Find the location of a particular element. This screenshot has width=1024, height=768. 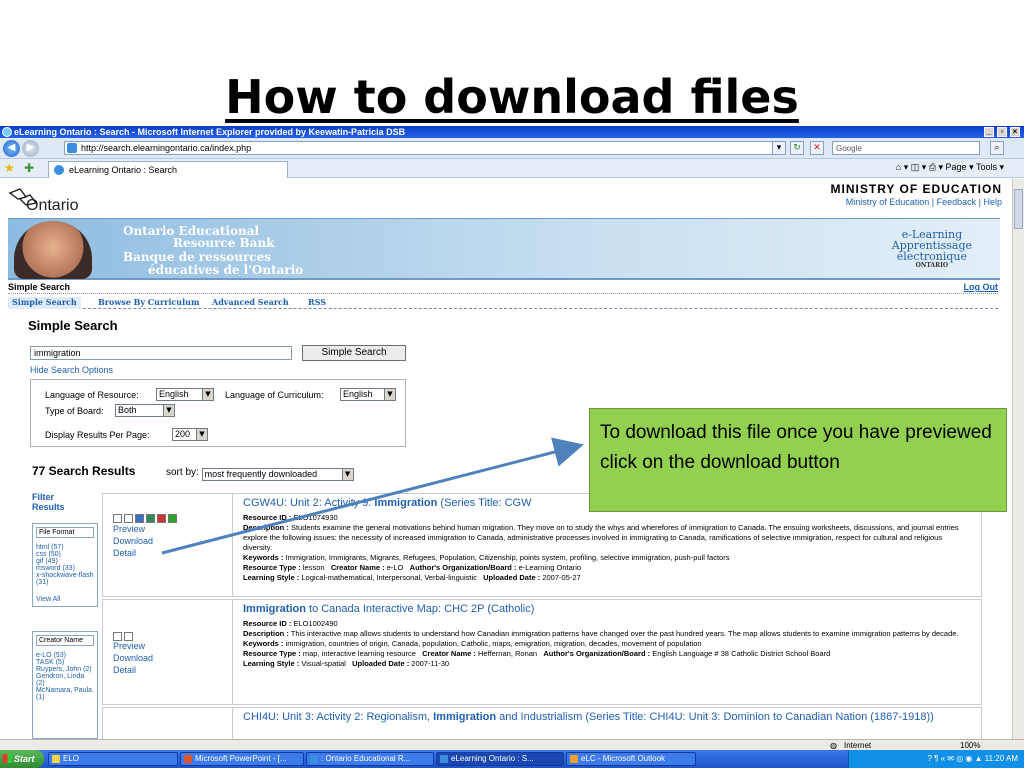

nav-rss: RSS is located at coordinates (317, 302).